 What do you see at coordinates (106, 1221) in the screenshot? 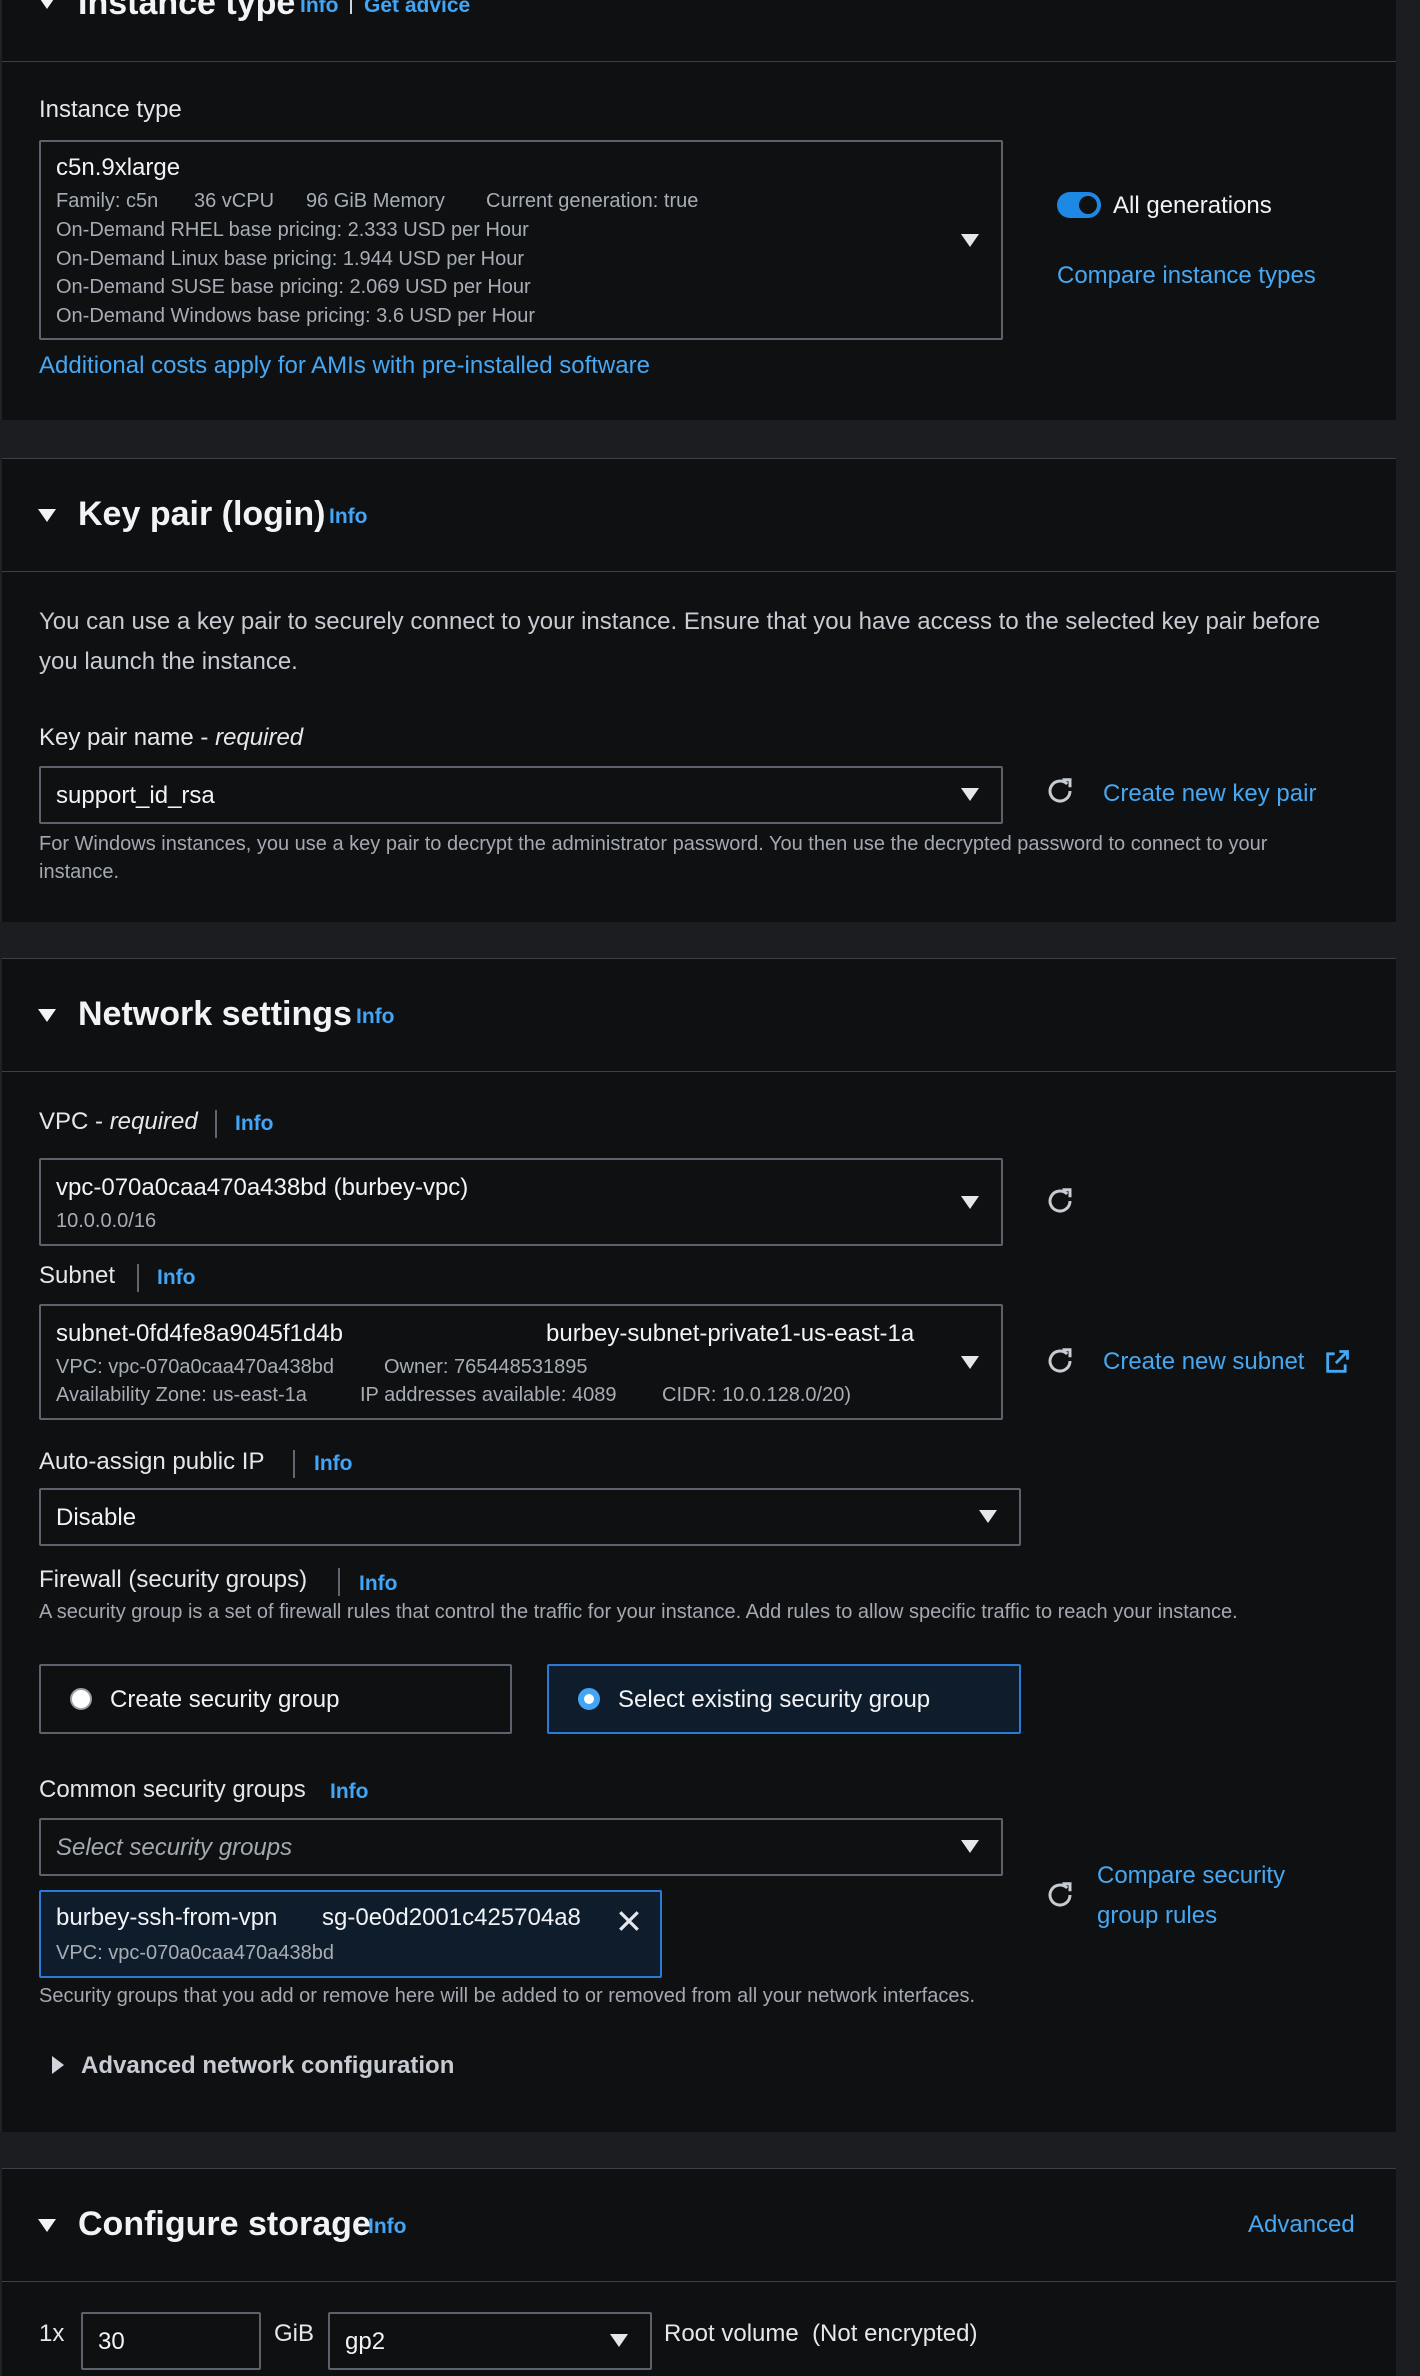
I see `vpc-cidr: 10.0.0.0/16` at bounding box center [106, 1221].